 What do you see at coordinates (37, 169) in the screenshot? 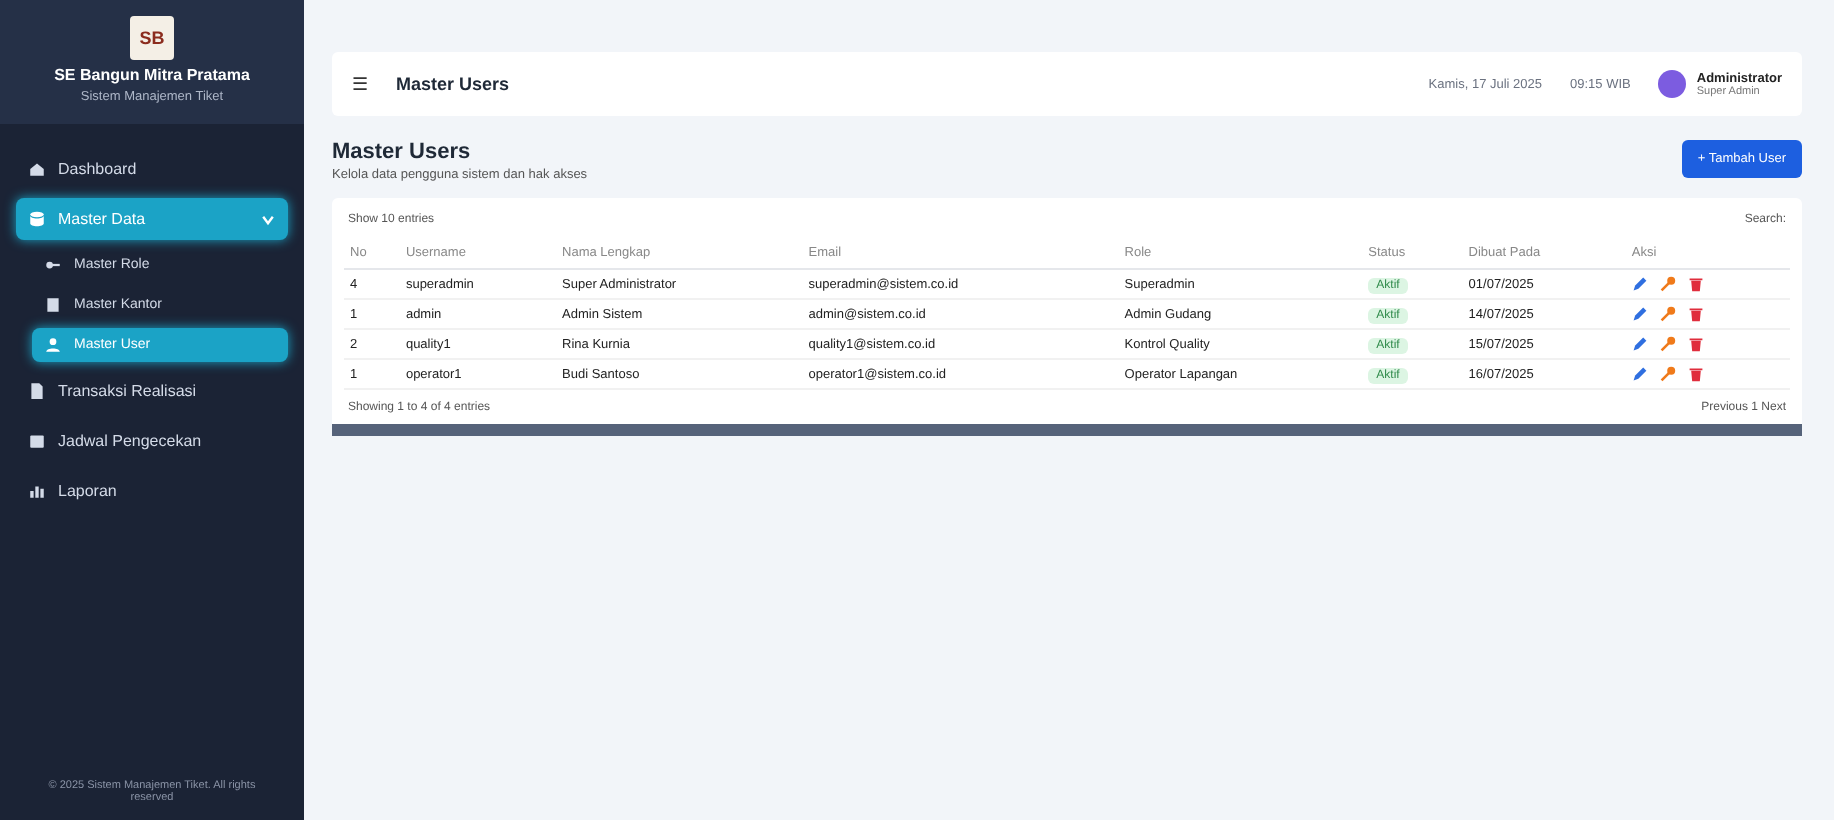
I see `home-icon` at bounding box center [37, 169].